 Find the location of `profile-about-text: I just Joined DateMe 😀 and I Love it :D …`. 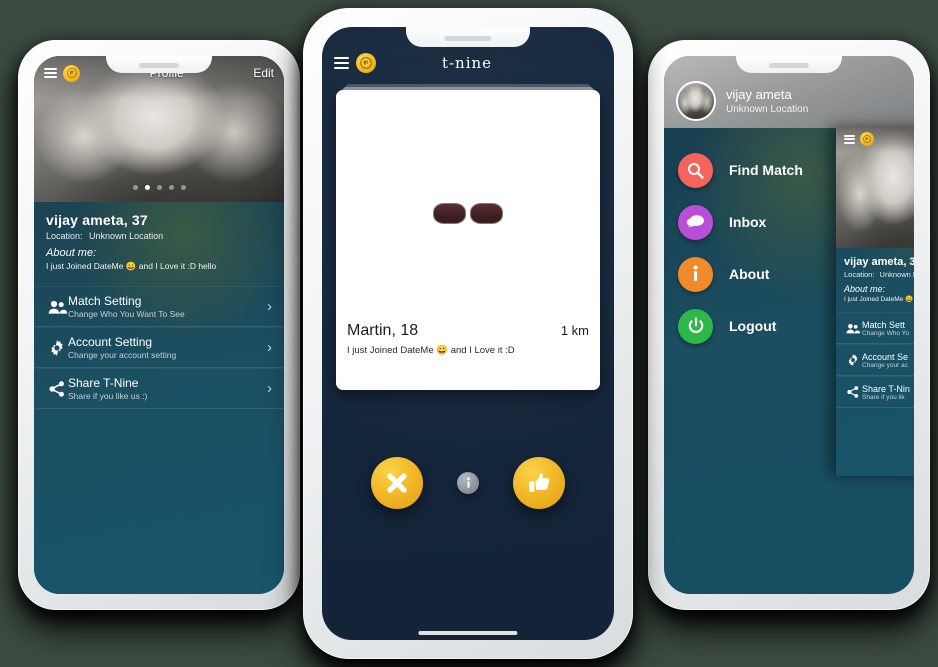

profile-about-text: I just Joined DateMe 😀 and I Love it :D … is located at coordinates (131, 266).